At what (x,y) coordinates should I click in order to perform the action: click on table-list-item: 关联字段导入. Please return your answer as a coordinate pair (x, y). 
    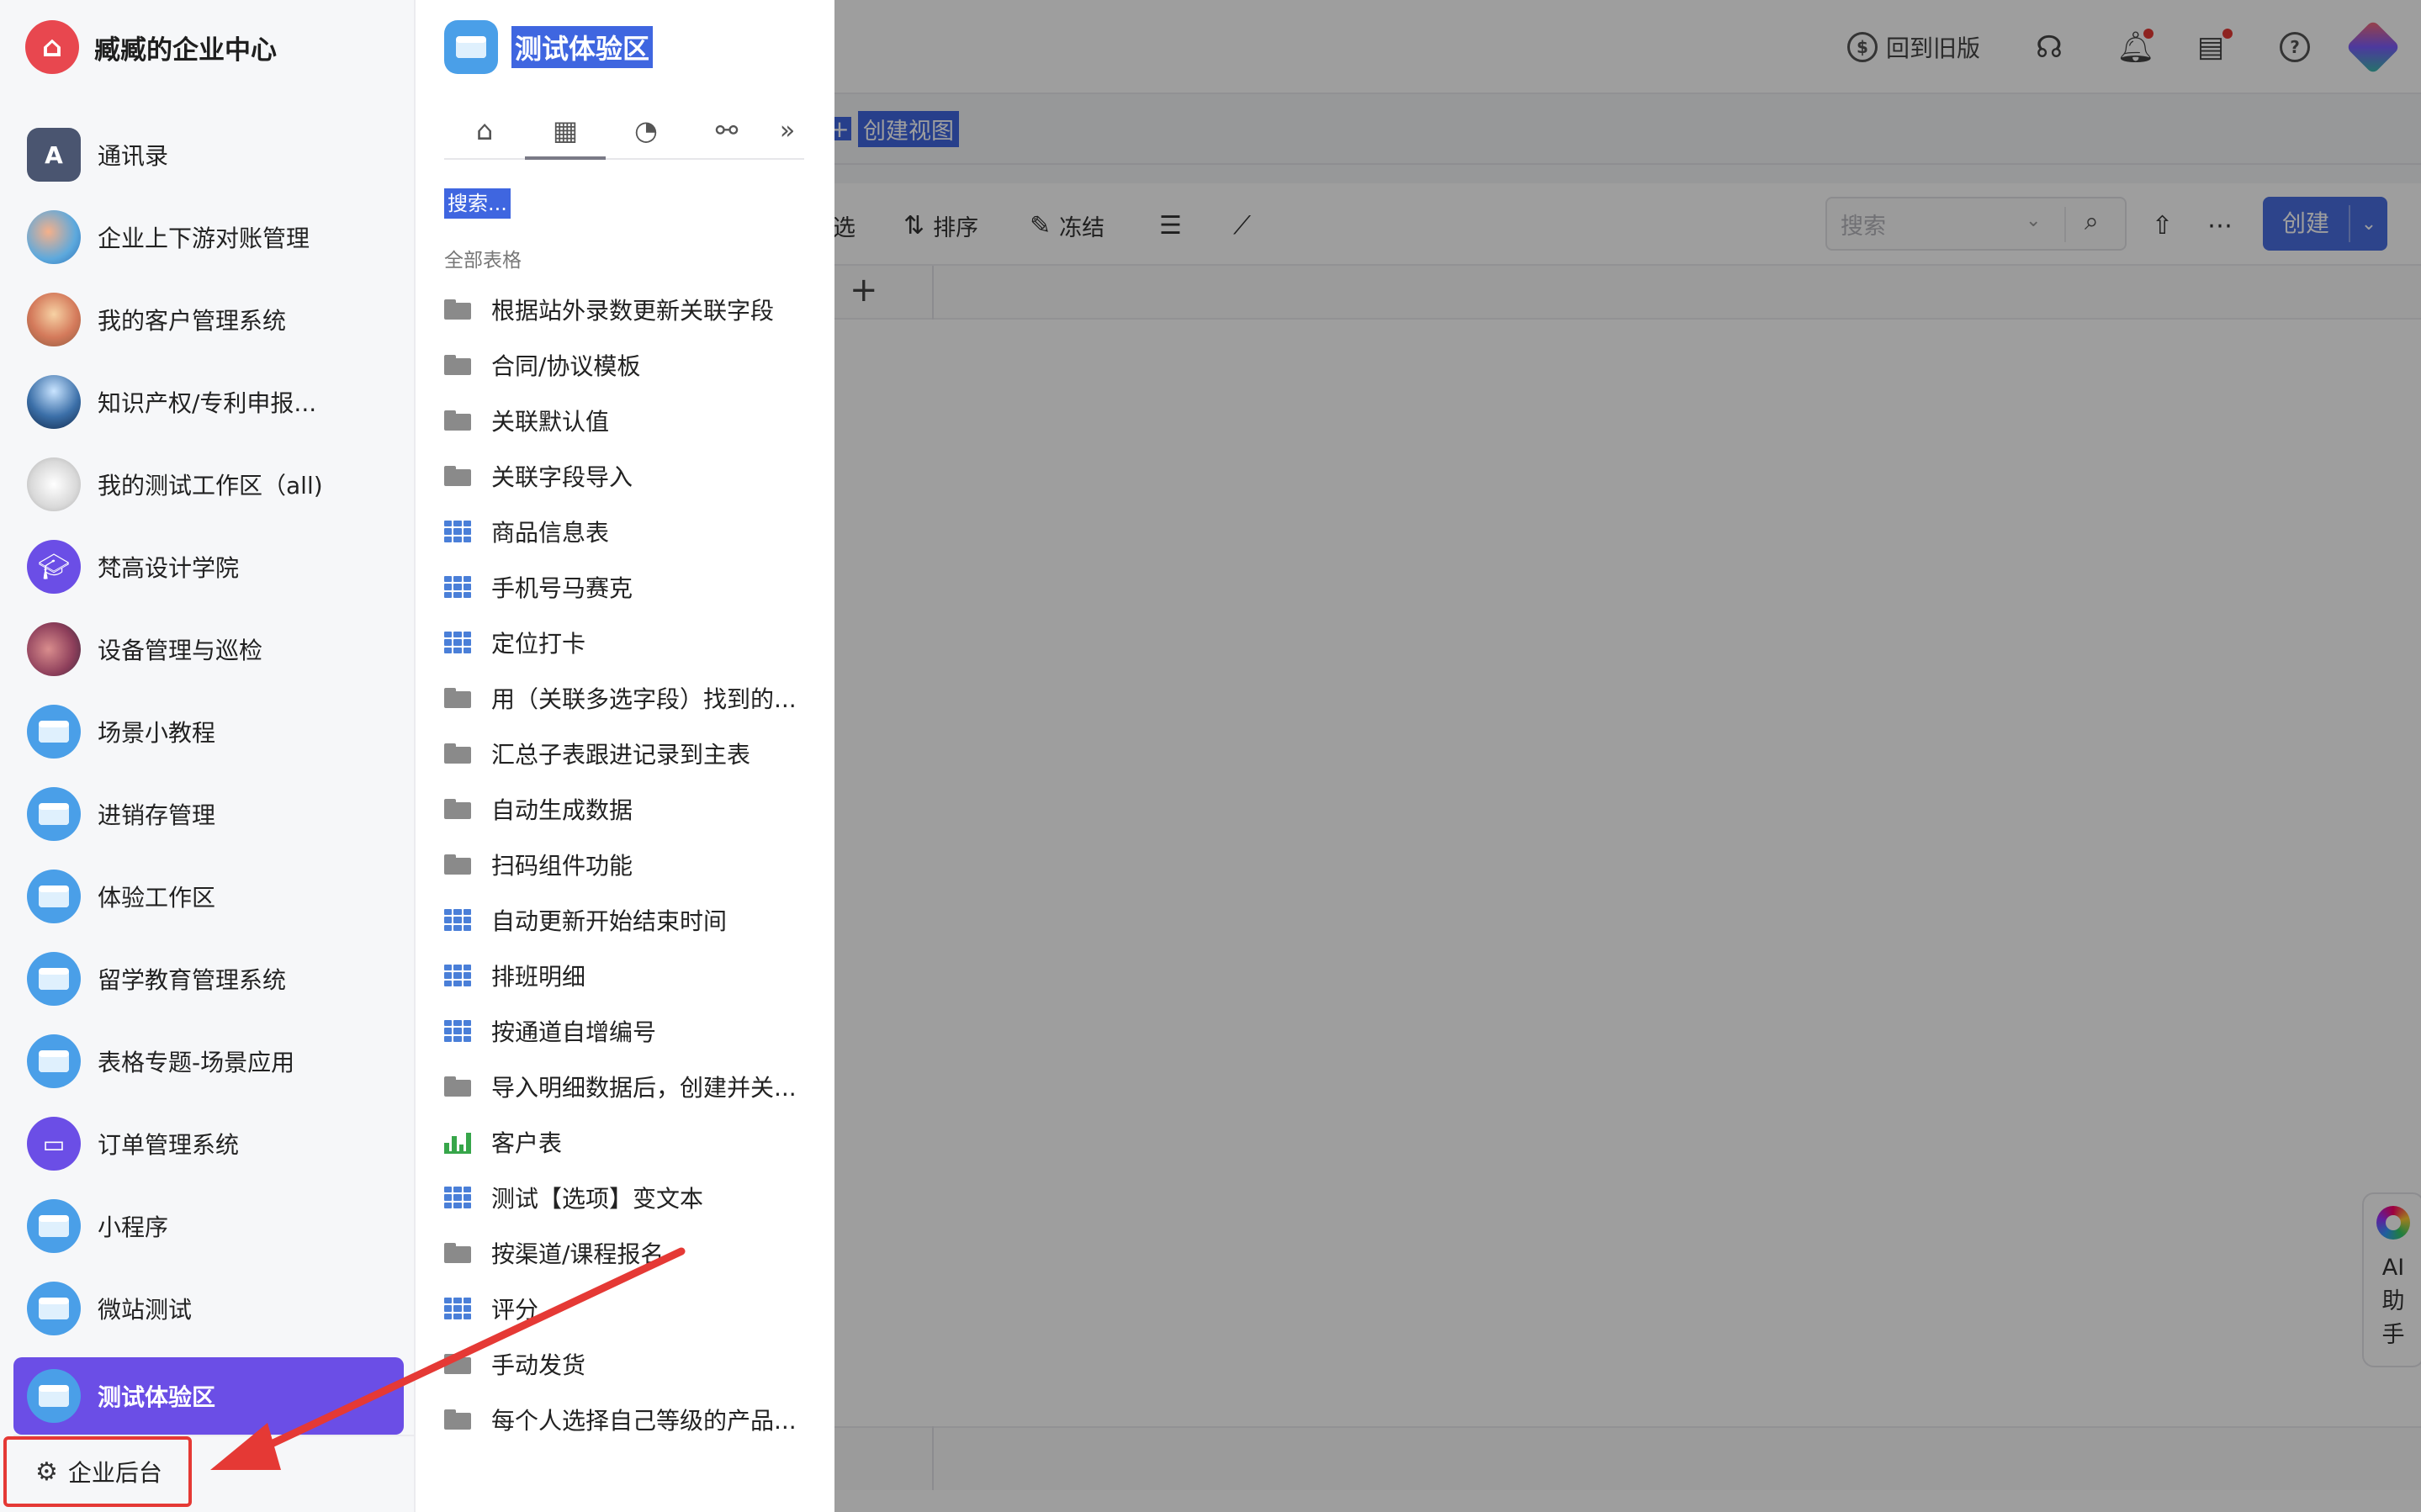
    Looking at the image, I should click on (625, 476).